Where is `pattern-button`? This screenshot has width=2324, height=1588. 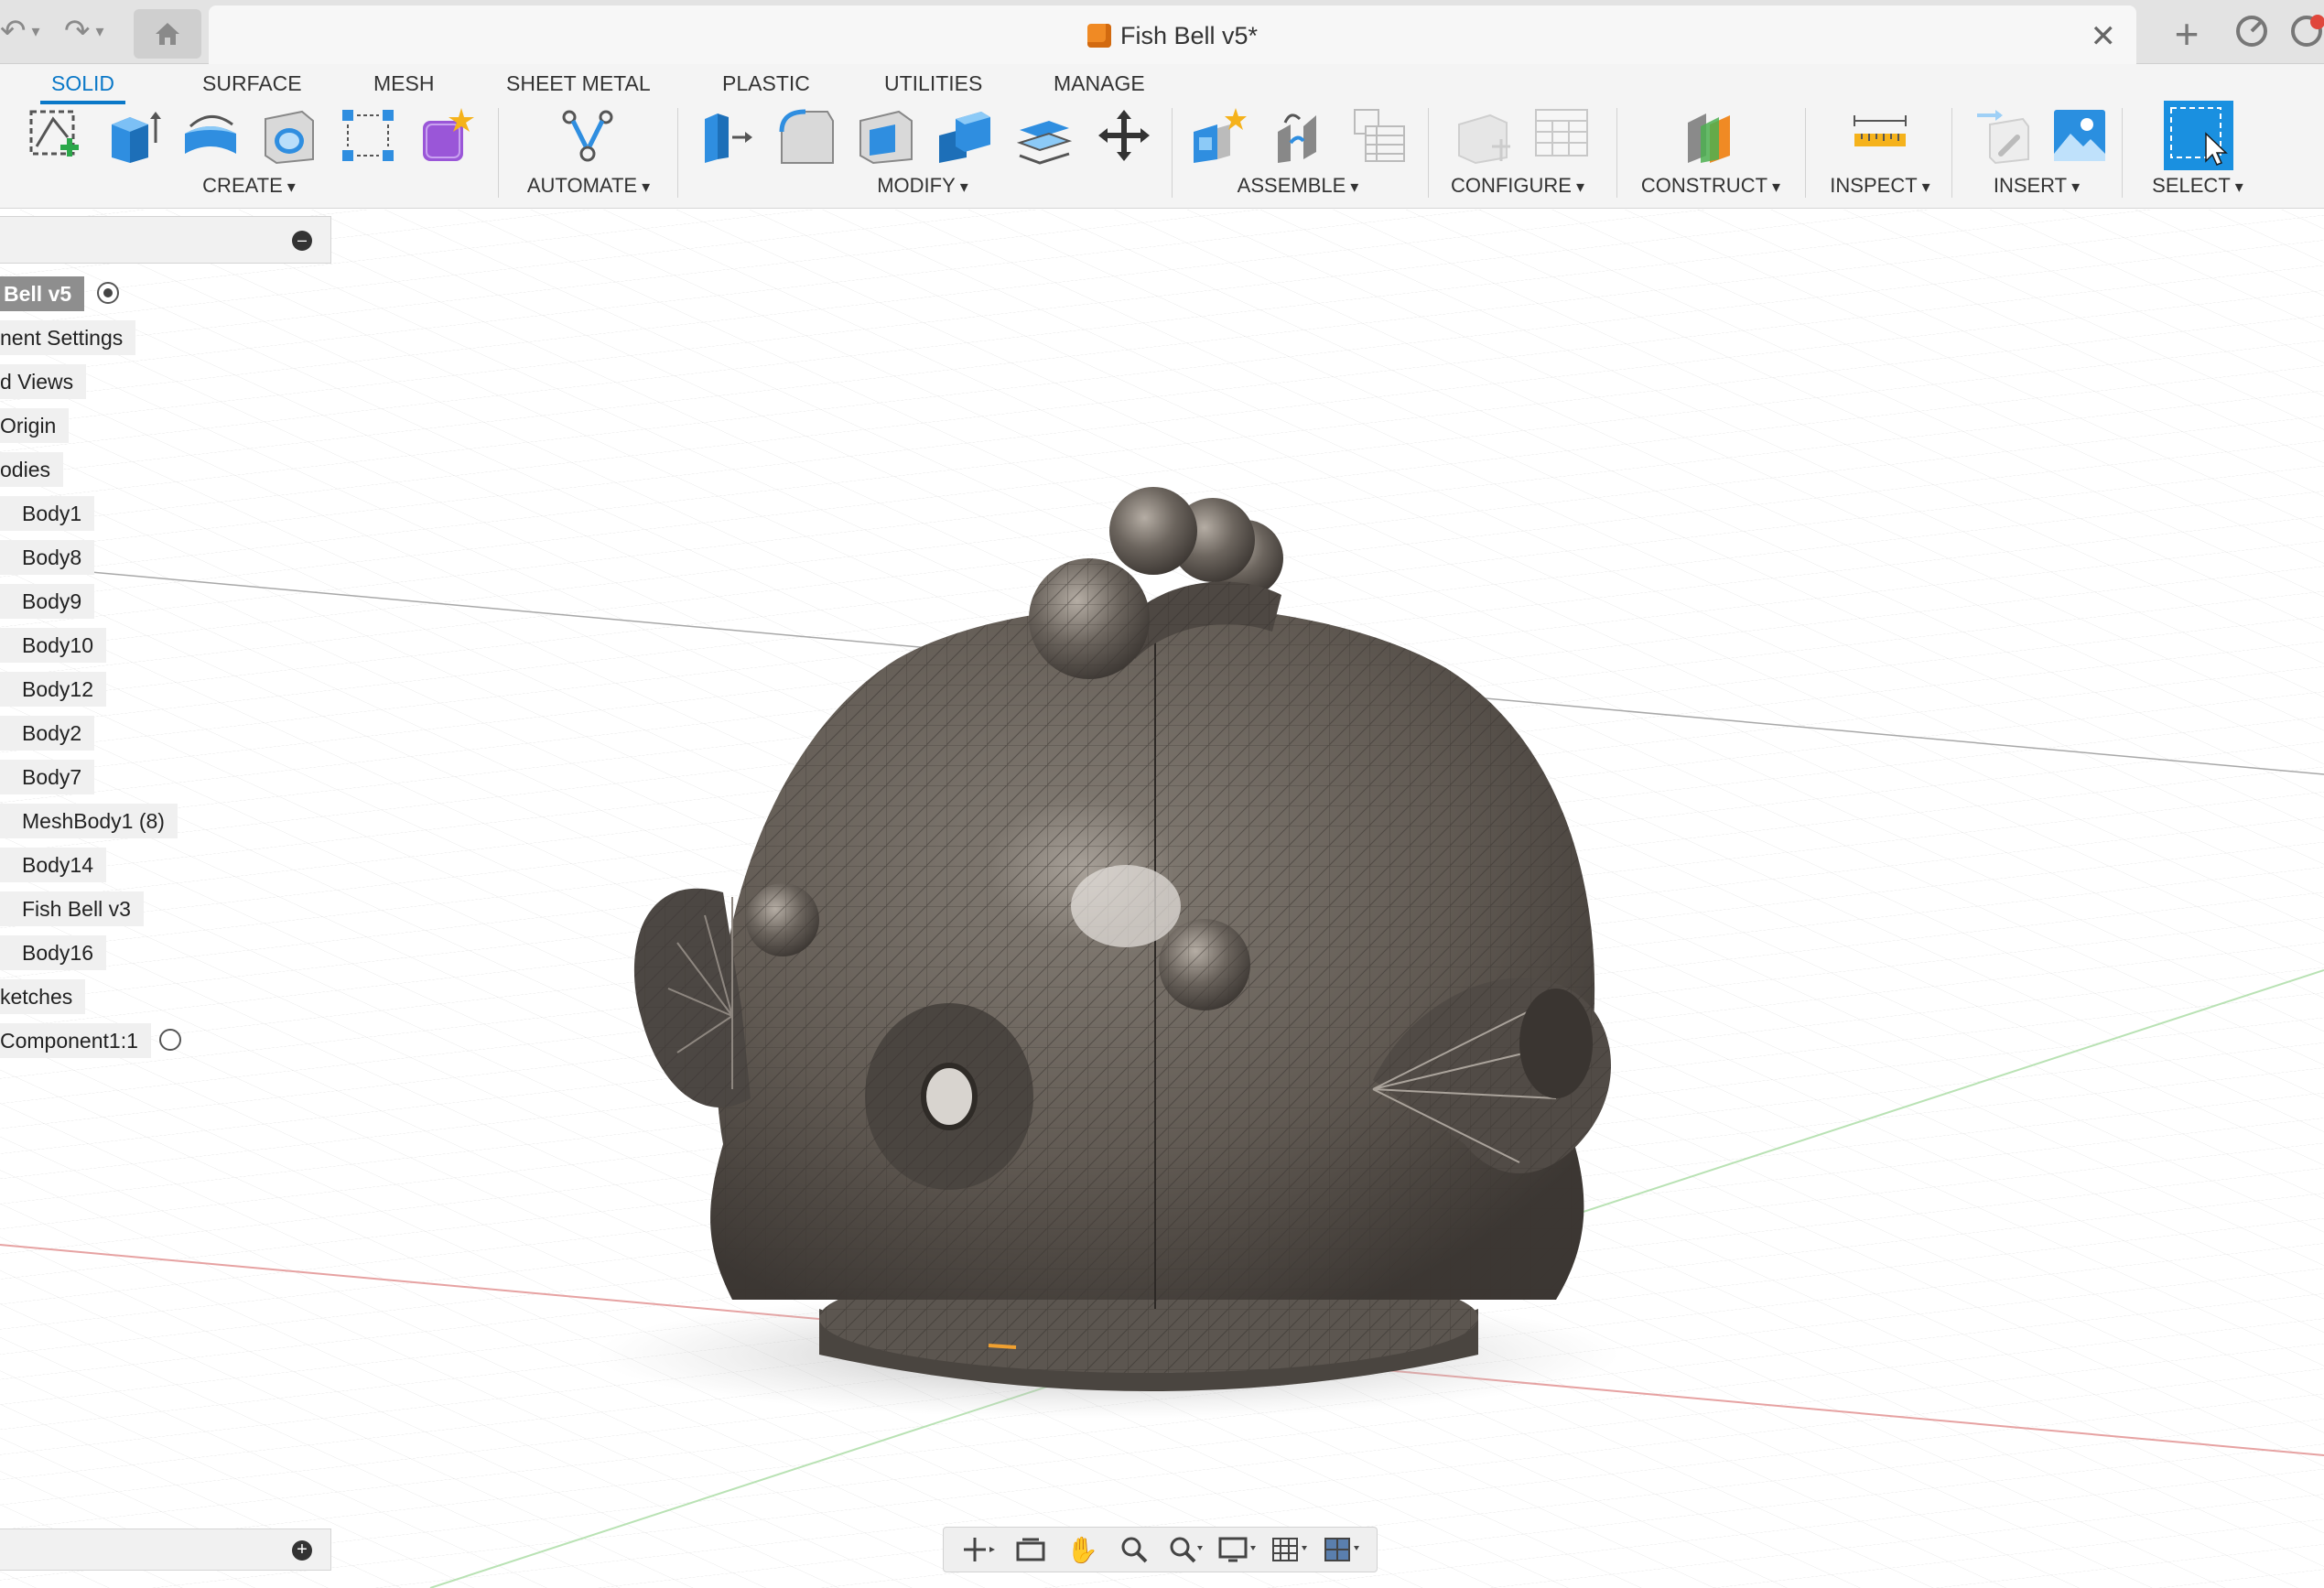
pattern-button is located at coordinates (368, 135).